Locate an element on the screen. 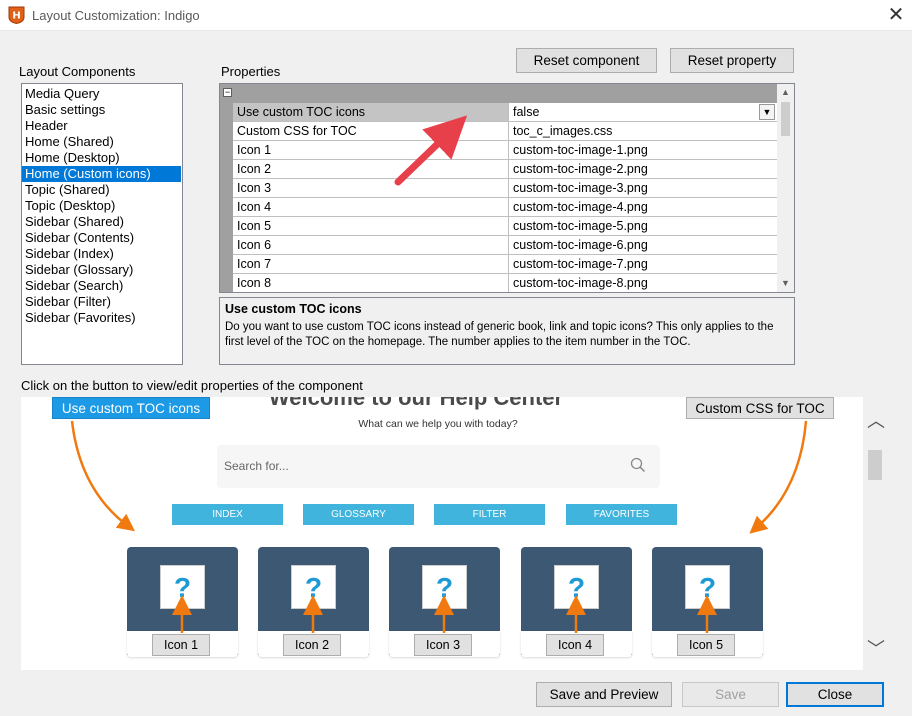 Image resolution: width=912 pixels, height=716 pixels. list-item: Topic (Desktop) is located at coordinates (102, 206).